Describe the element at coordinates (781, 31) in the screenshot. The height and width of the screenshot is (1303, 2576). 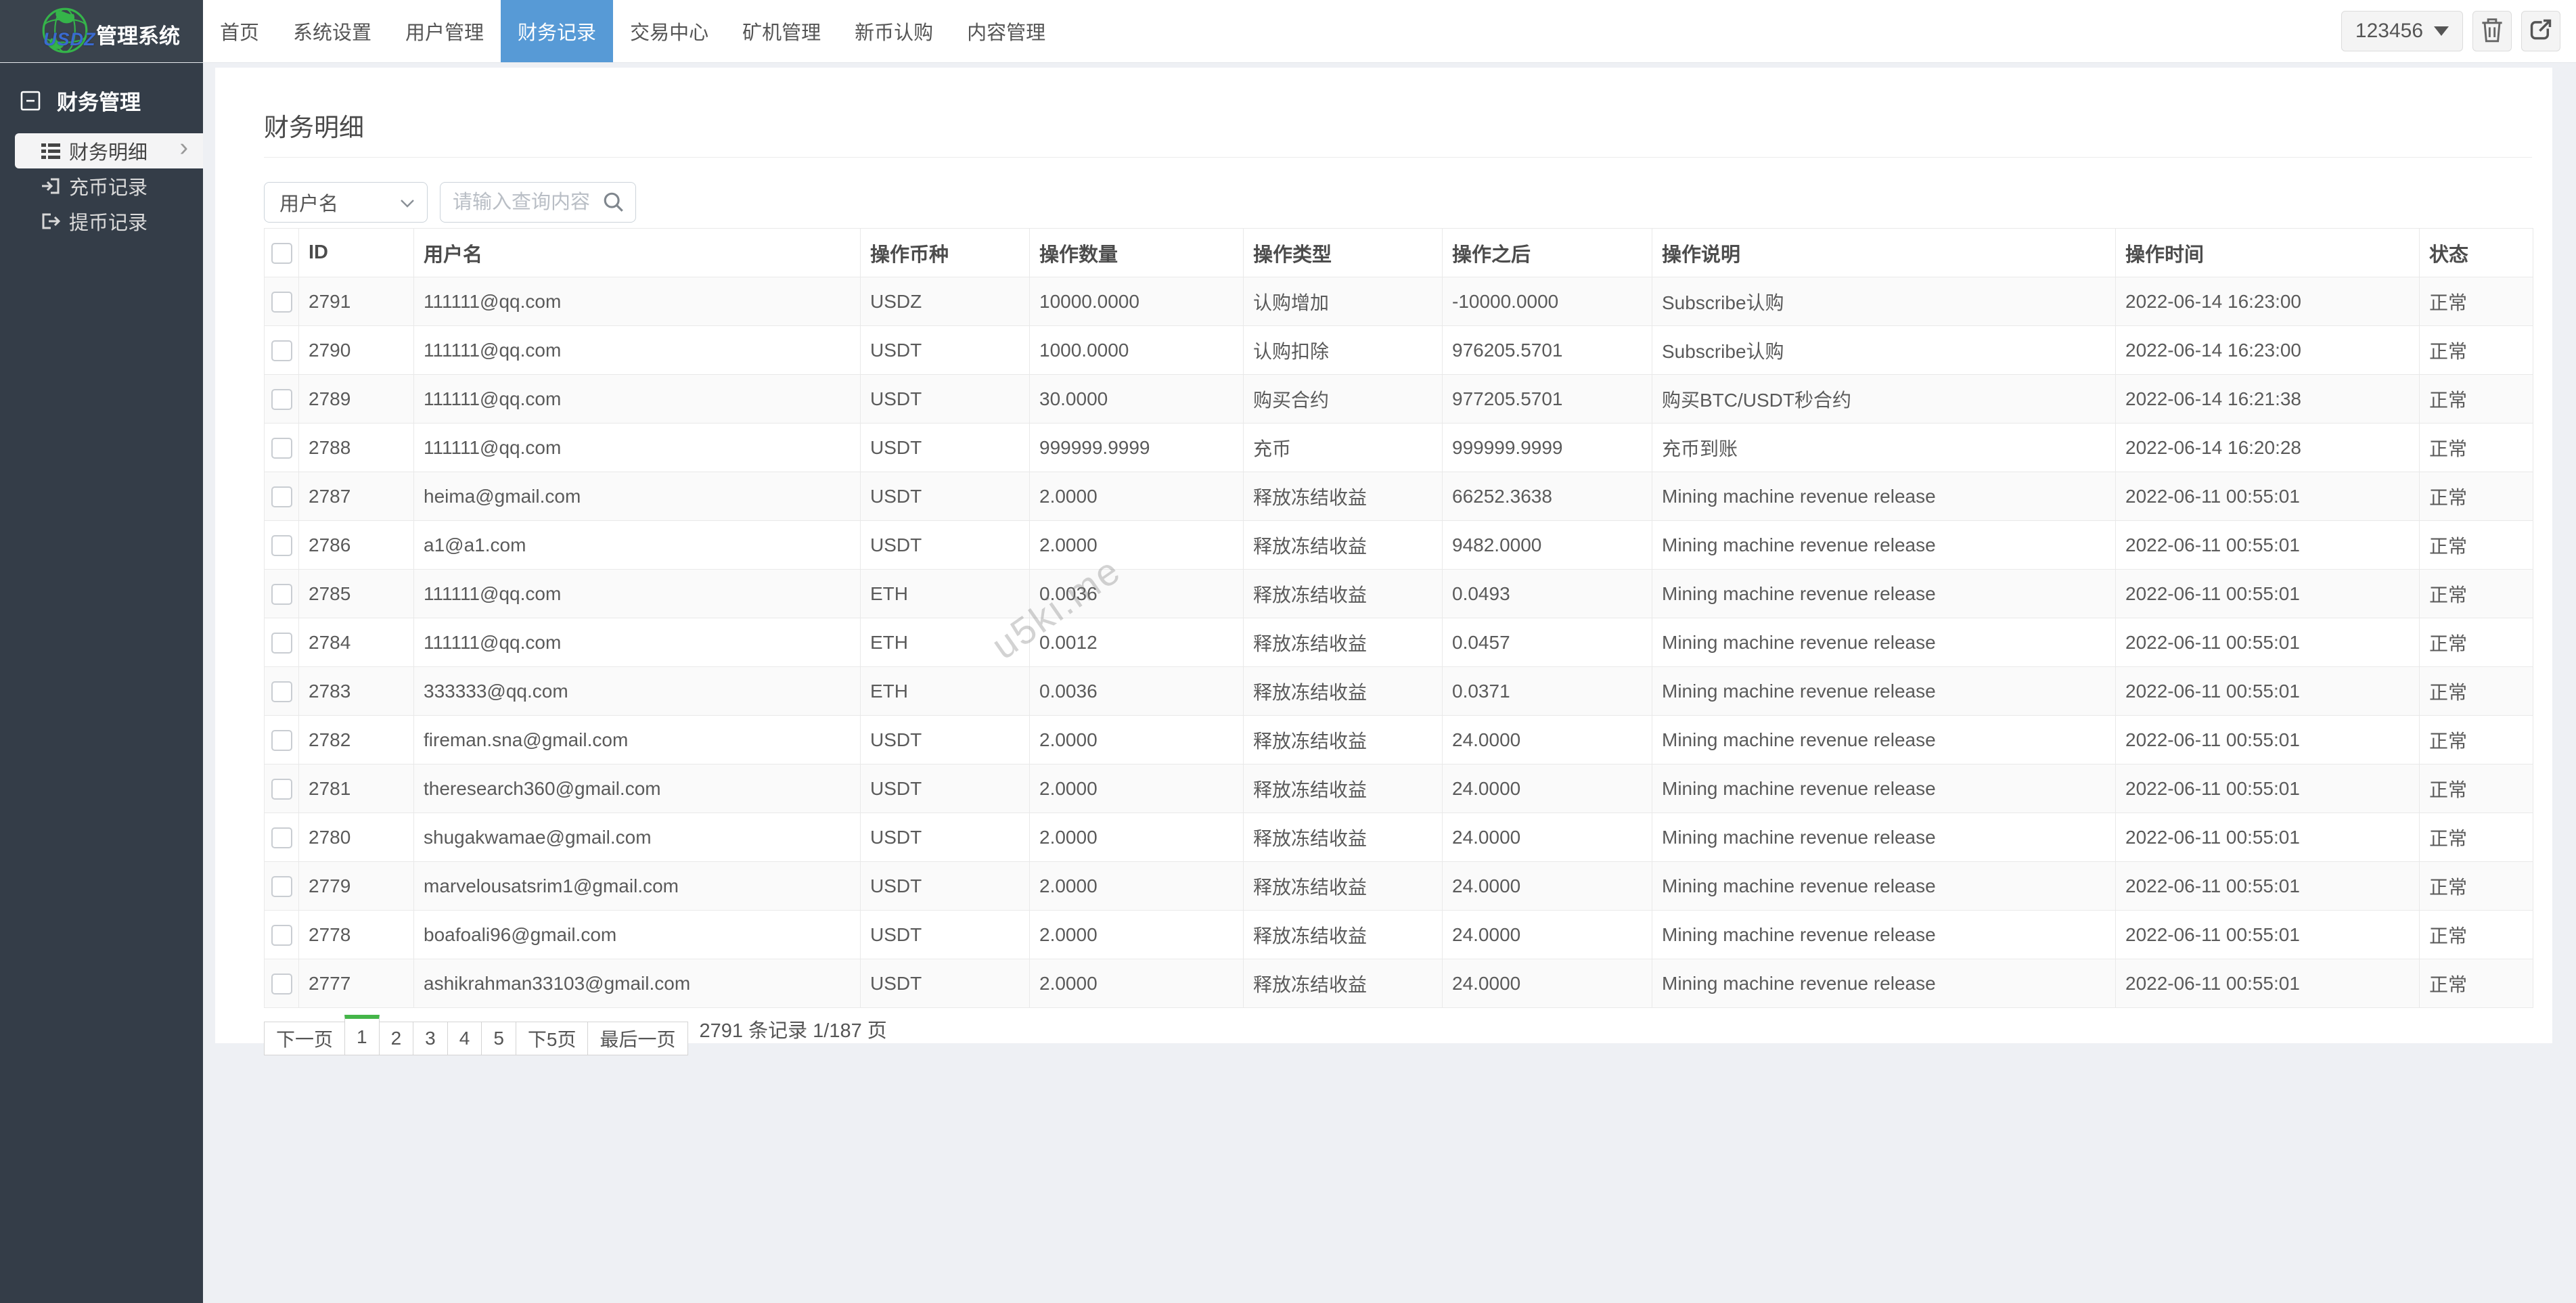
I see `nav-item-miner-management: 矿机管理` at that location.